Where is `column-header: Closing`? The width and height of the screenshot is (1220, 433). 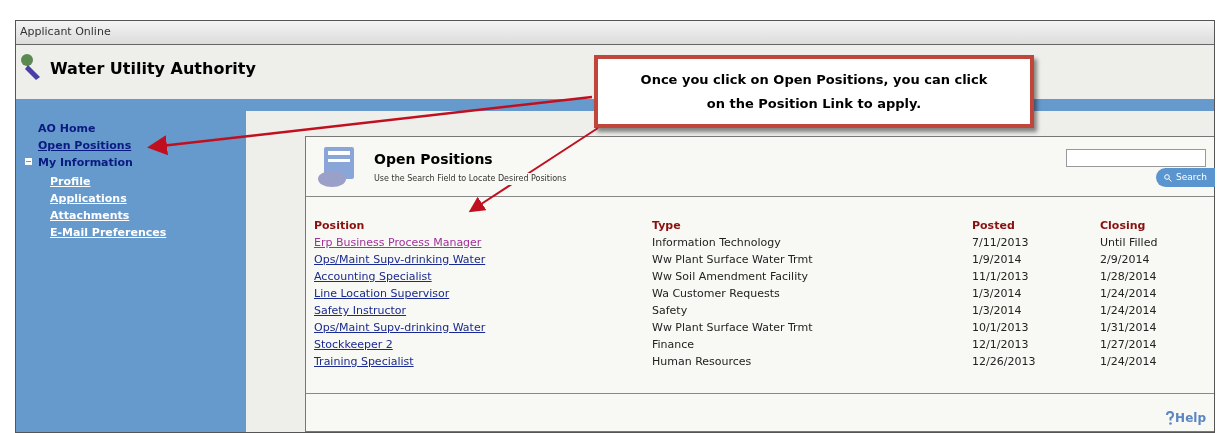 column-header: Closing is located at coordinates (1123, 226).